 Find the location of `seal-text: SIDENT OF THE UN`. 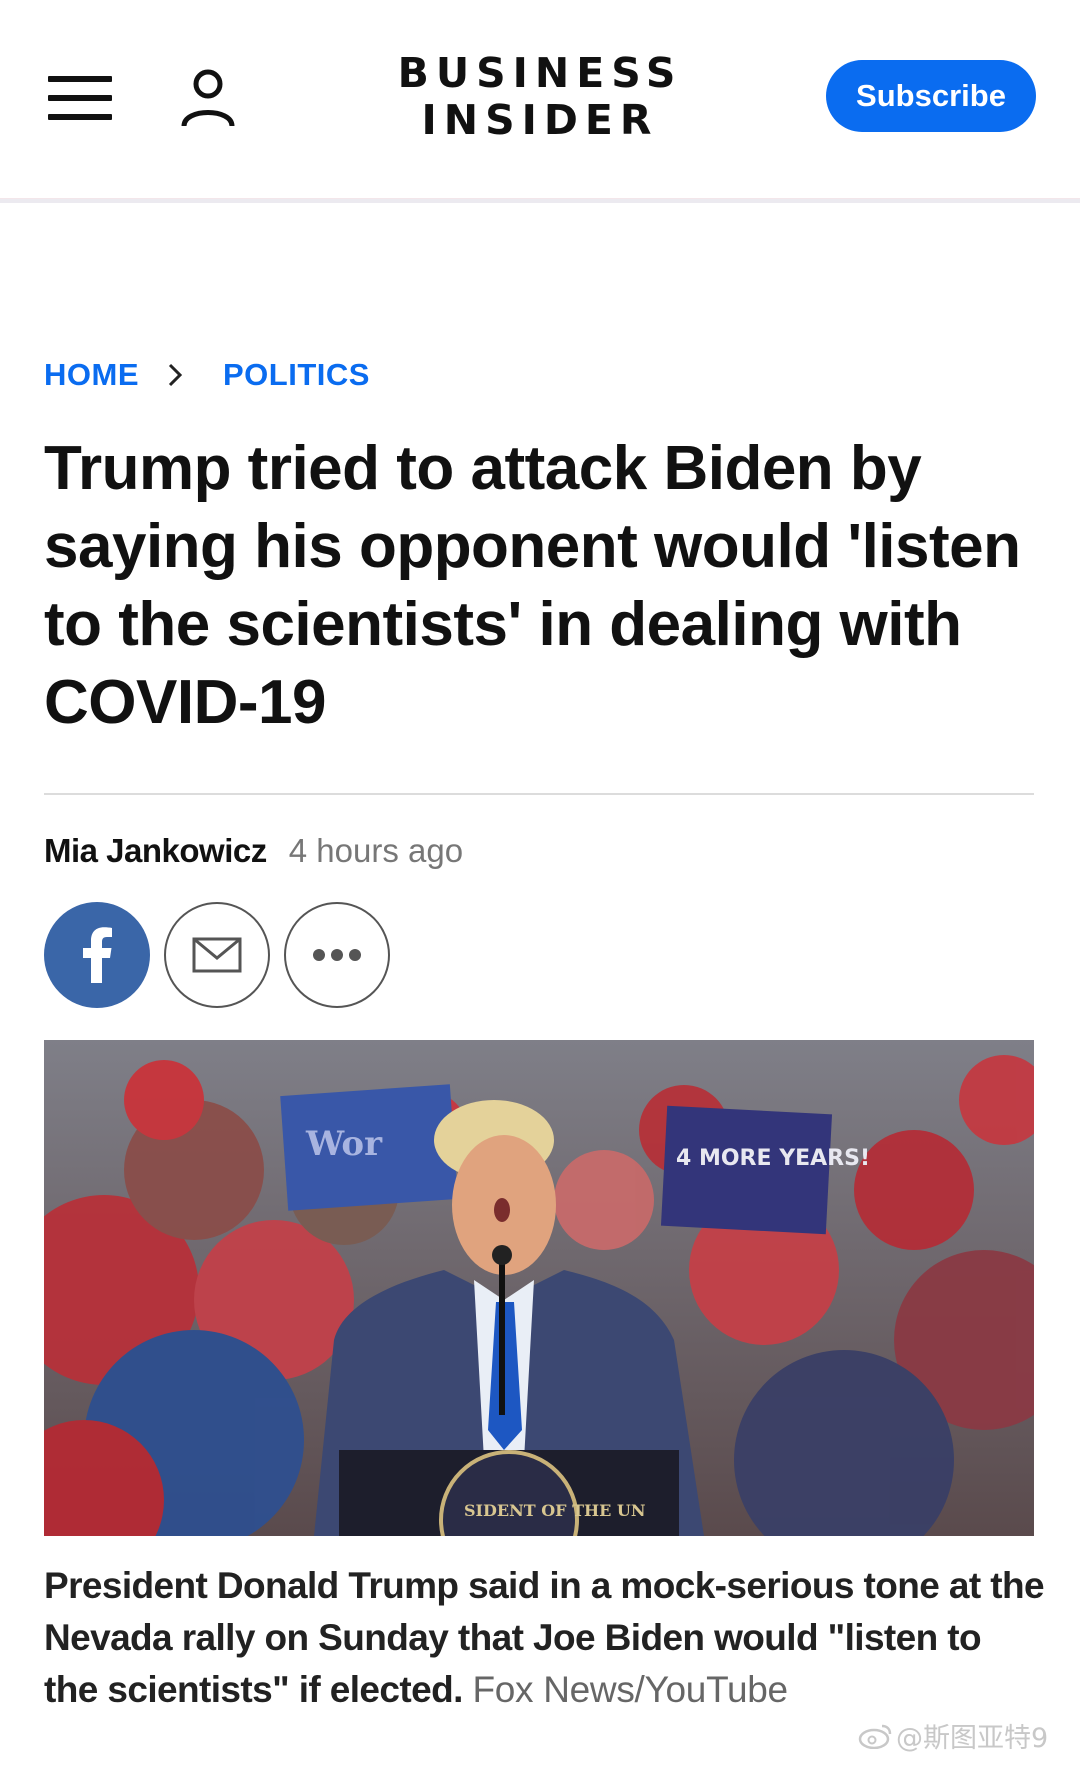

seal-text: SIDENT OF THE UN is located at coordinates (554, 1510).